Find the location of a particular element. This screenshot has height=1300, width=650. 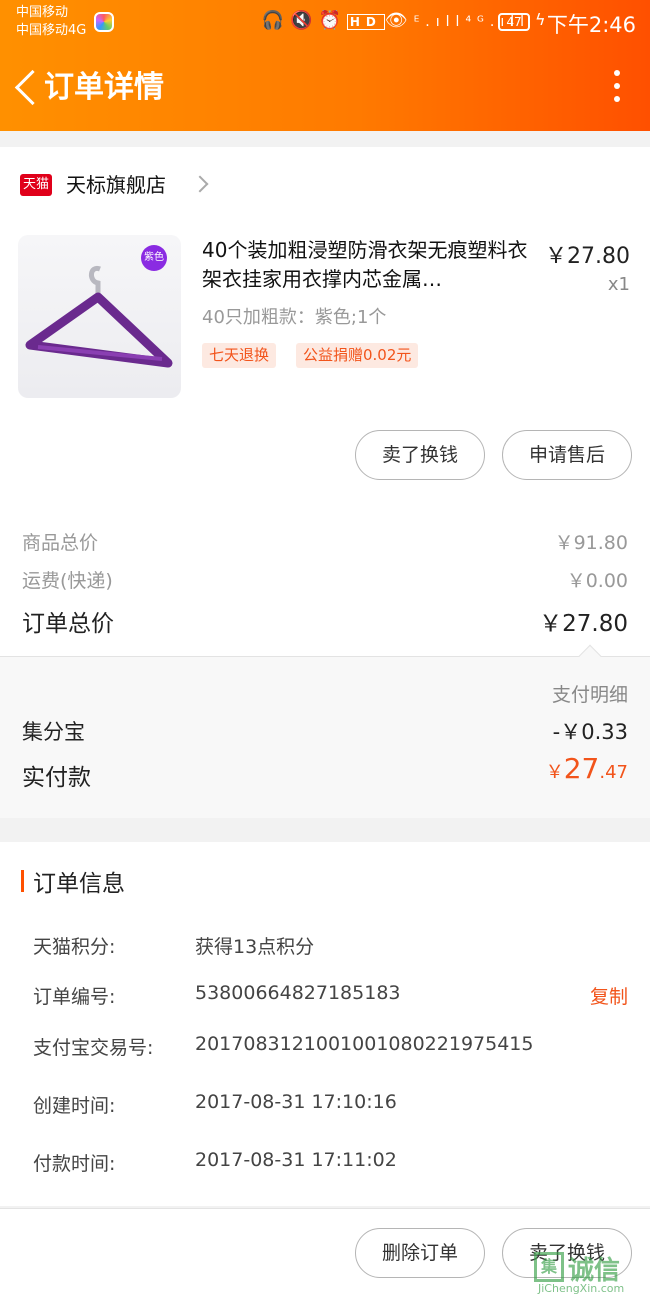

watermark-url: JiChengXin.com is located at coordinates (581, 1288).